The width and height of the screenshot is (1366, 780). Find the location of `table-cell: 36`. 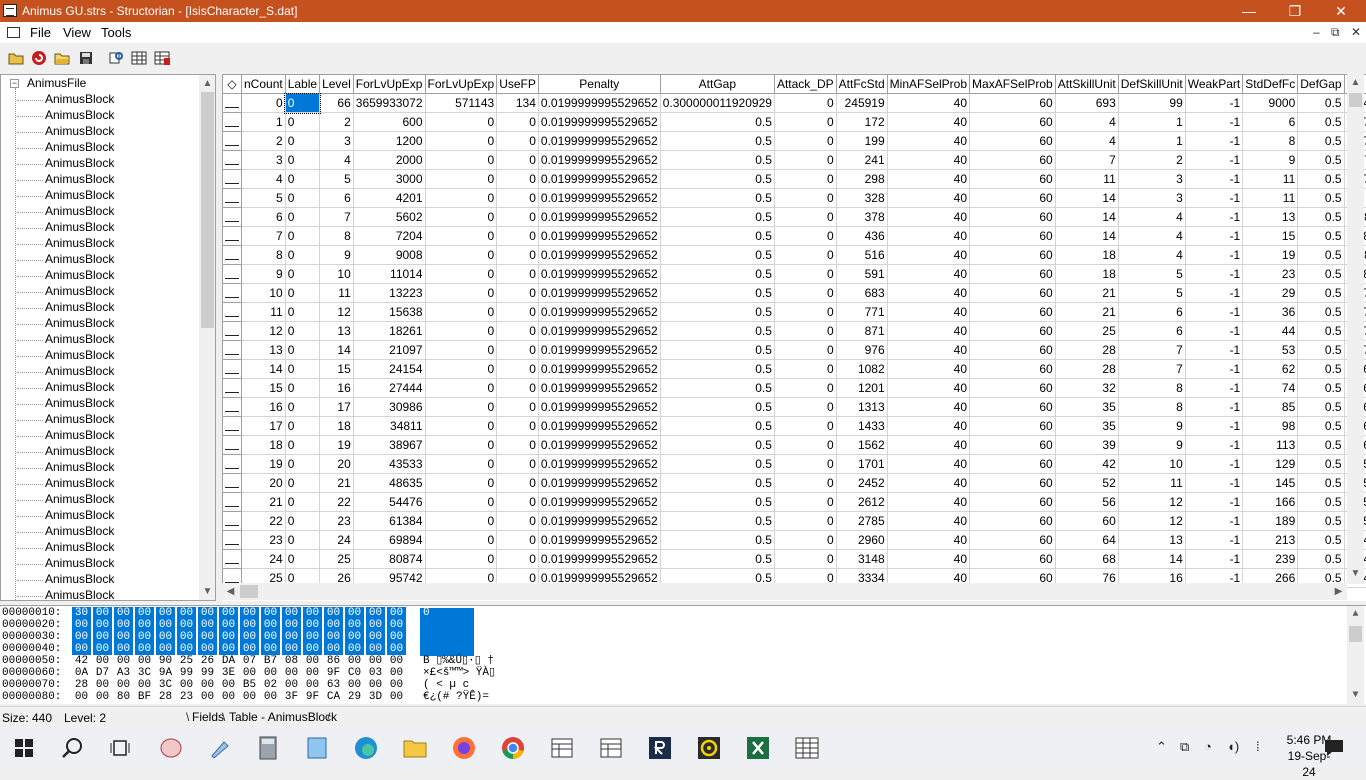

table-cell: 36 is located at coordinates (1270, 312).